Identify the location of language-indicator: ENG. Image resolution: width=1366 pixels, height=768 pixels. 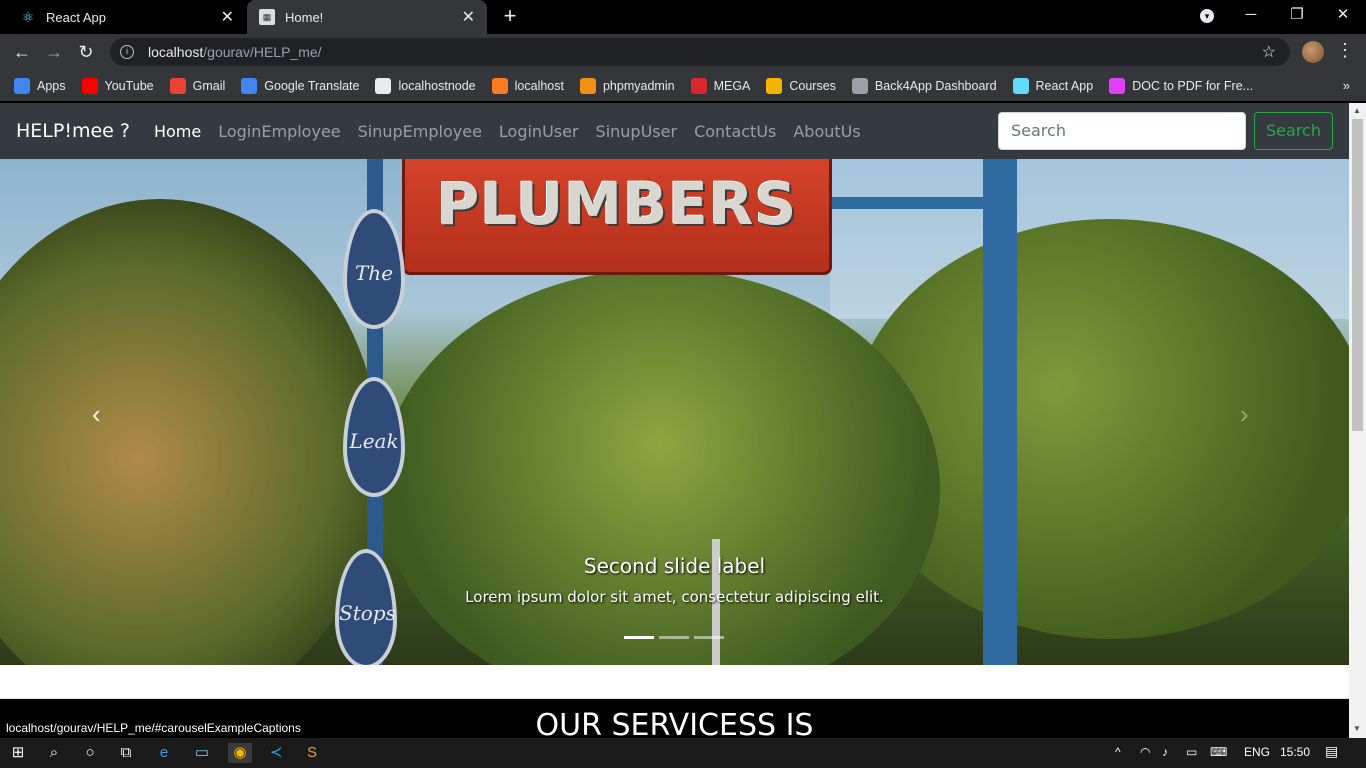
(1257, 752).